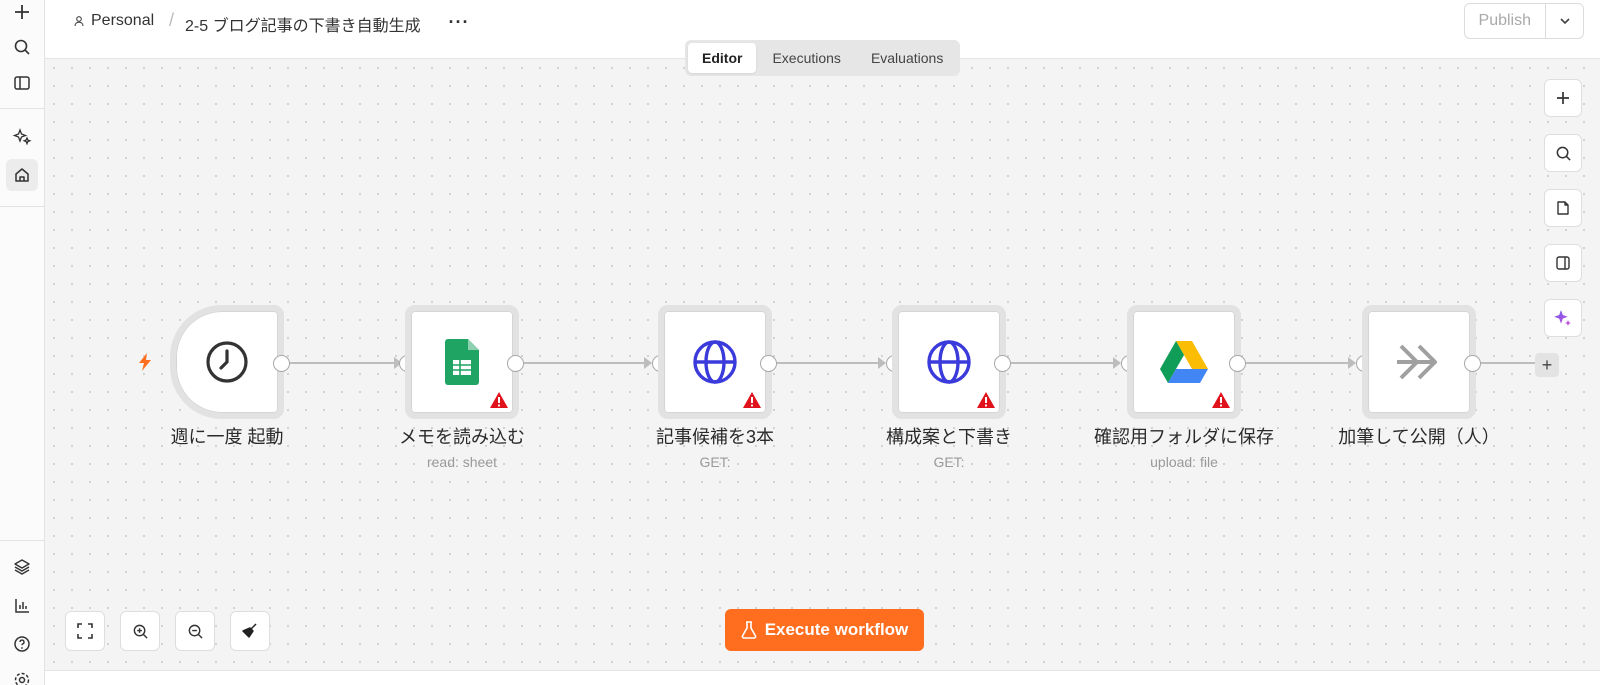 The width and height of the screenshot is (1600, 685). Describe the element at coordinates (949, 437) in the screenshot. I see `node-label: 構成案と下書き` at that location.